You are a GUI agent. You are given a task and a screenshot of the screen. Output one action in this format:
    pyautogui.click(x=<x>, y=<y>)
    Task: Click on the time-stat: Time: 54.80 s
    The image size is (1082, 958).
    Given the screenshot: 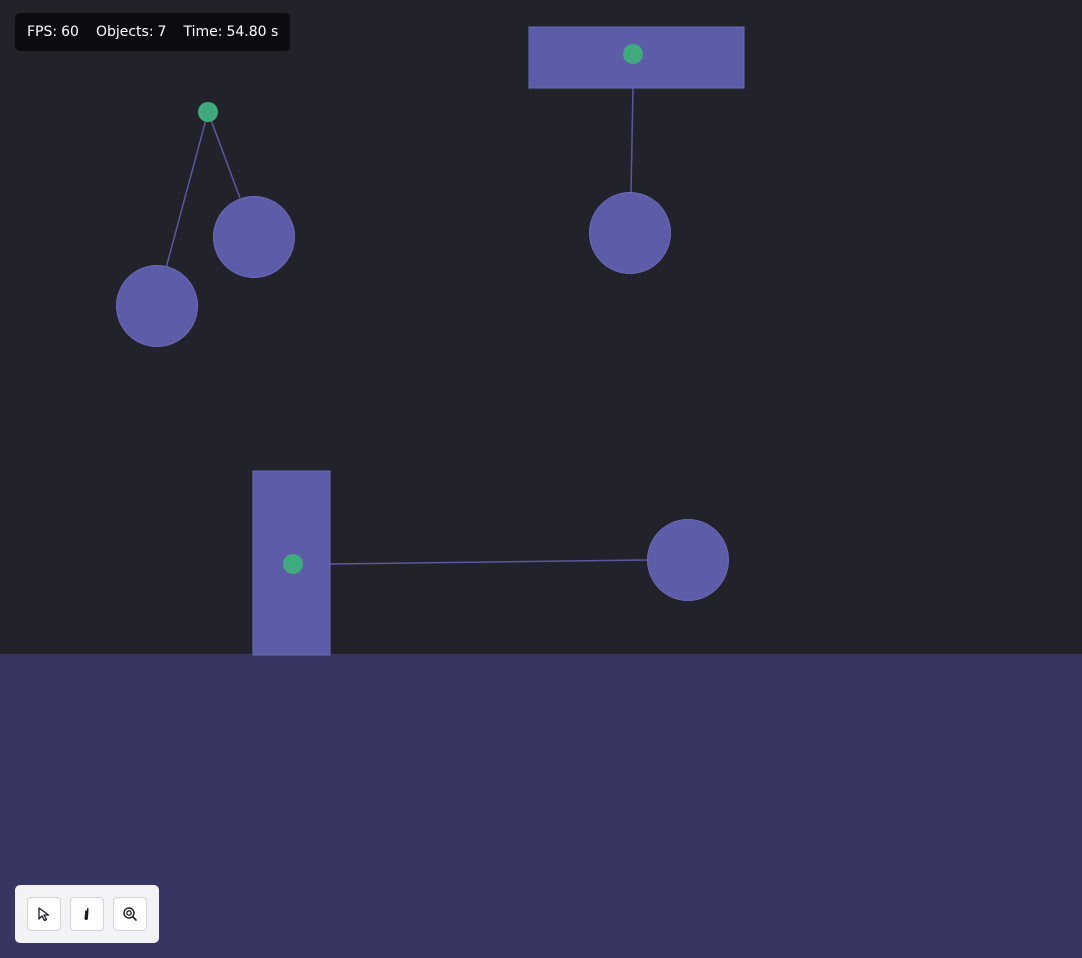 What is the action you would take?
    pyautogui.click(x=230, y=32)
    